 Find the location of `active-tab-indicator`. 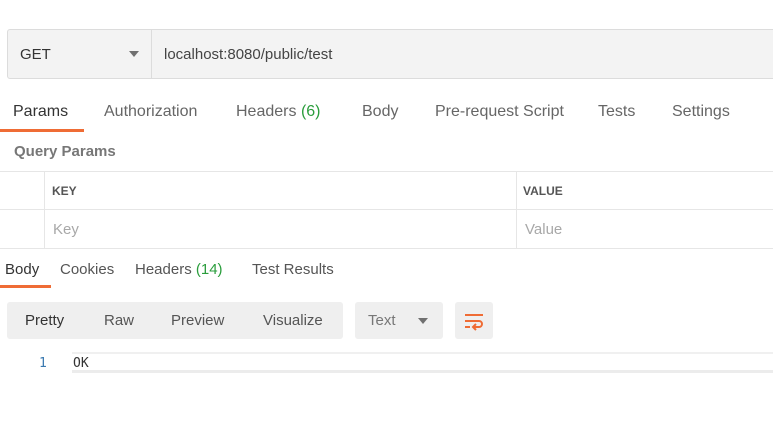

active-tab-indicator is located at coordinates (42, 130).